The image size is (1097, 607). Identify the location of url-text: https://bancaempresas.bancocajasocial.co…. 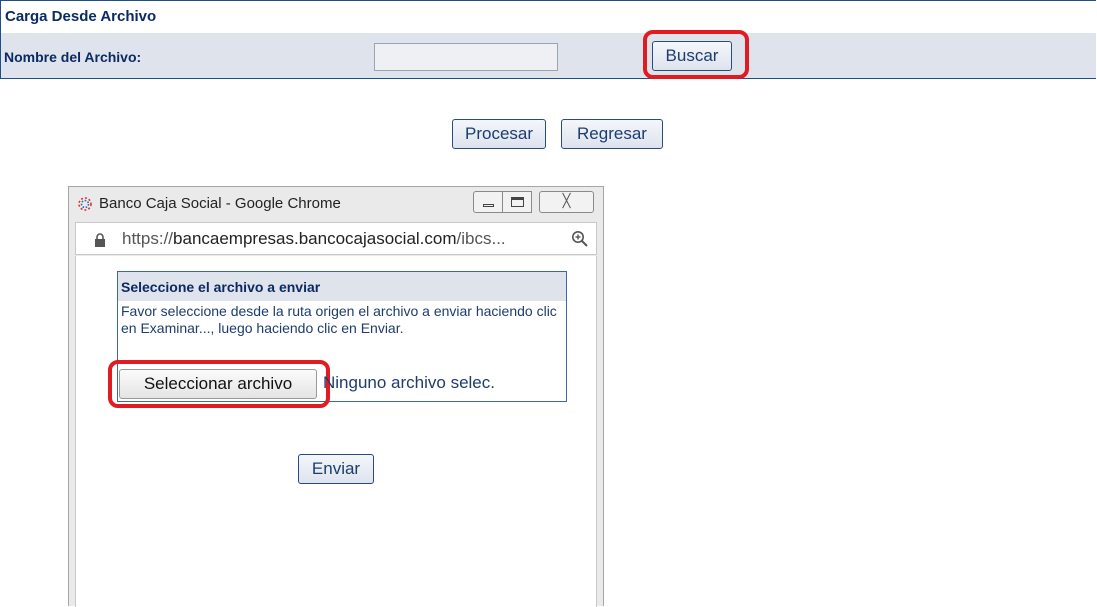
(314, 239).